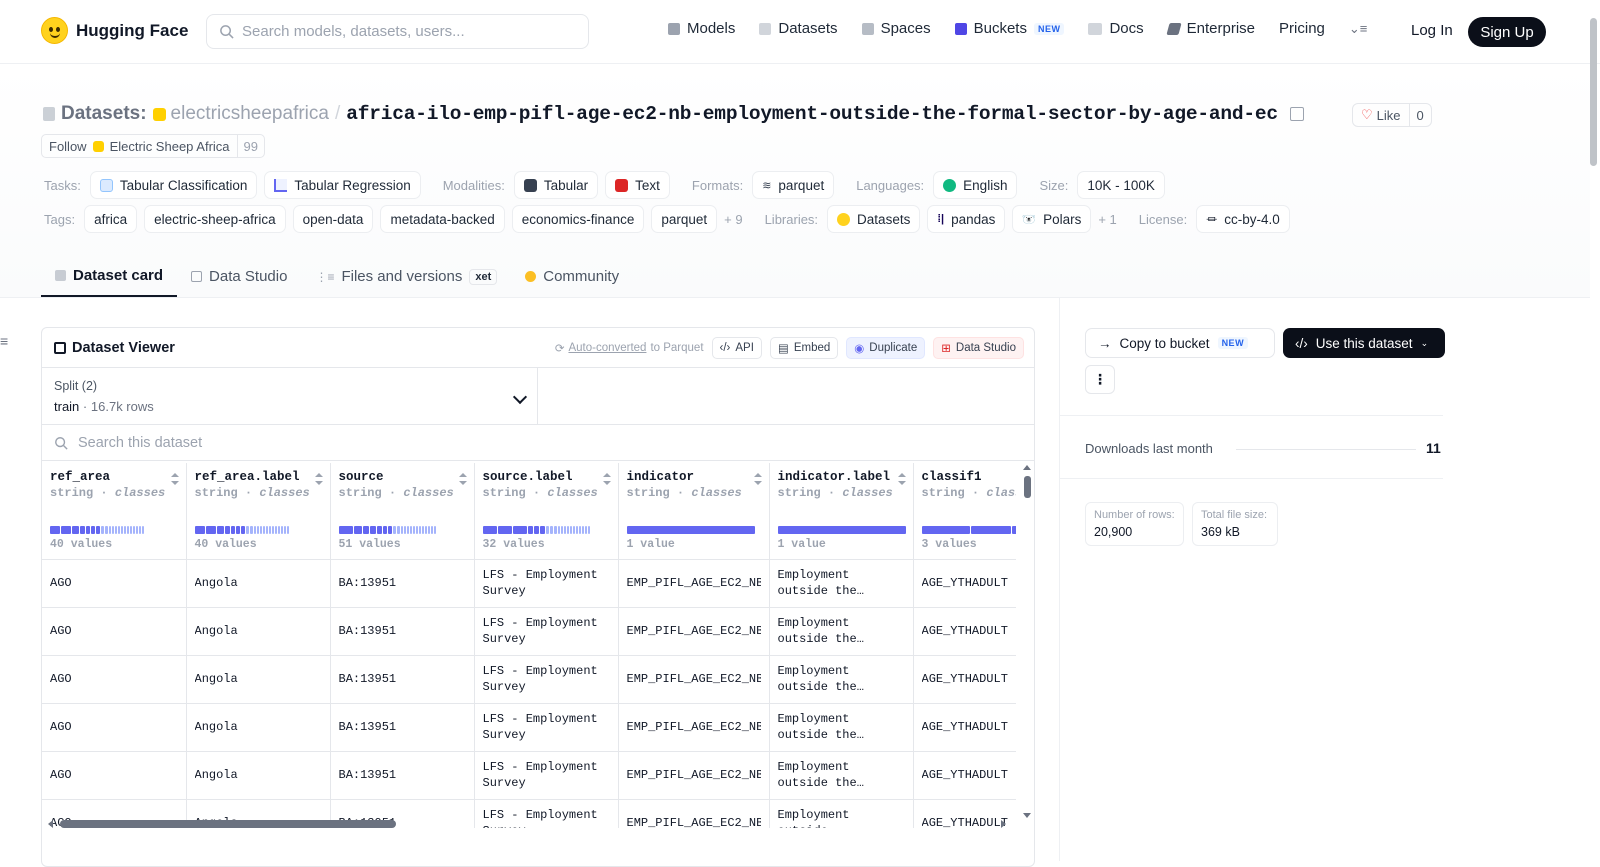 The width and height of the screenshot is (1600, 867). What do you see at coordinates (733, 219) in the screenshot?
I see `tags-more-button: + 9` at bounding box center [733, 219].